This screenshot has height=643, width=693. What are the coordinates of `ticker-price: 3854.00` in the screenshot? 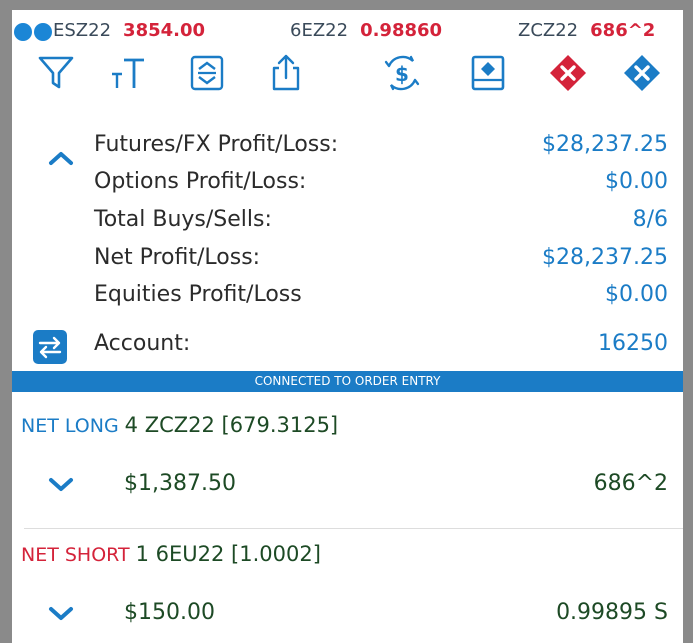 It's located at (164, 30).